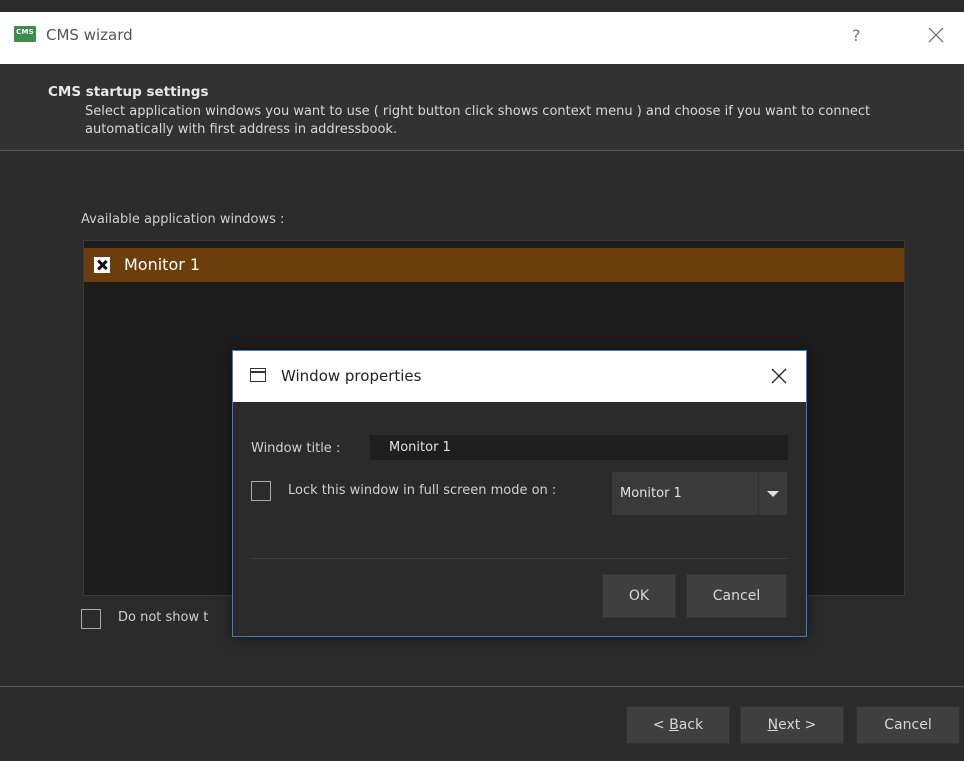  I want to click on dont-show-label: Do not show t, so click(163, 617).